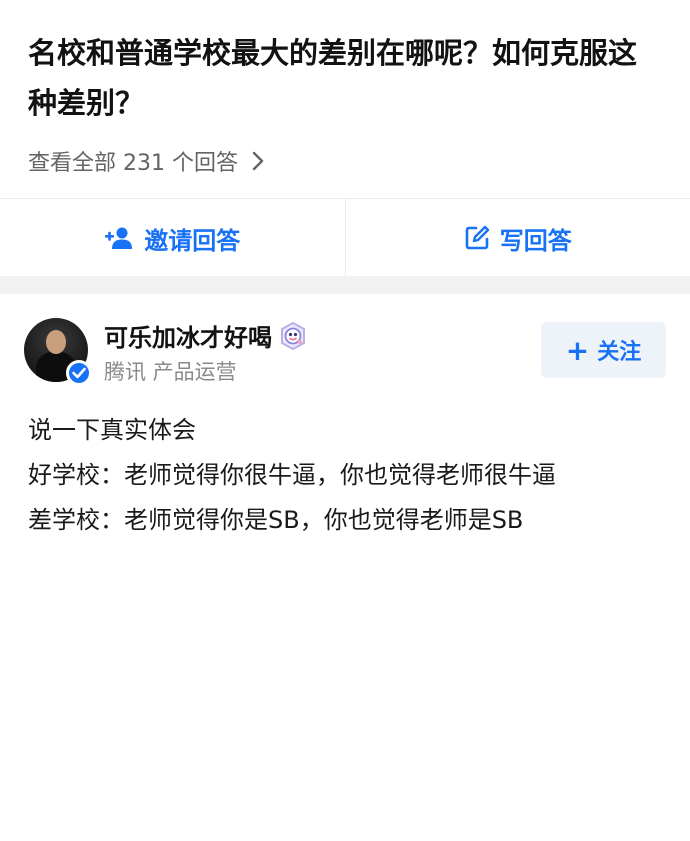 Image resolution: width=690 pixels, height=841 pixels. I want to click on follow-label: 关注, so click(619, 352).